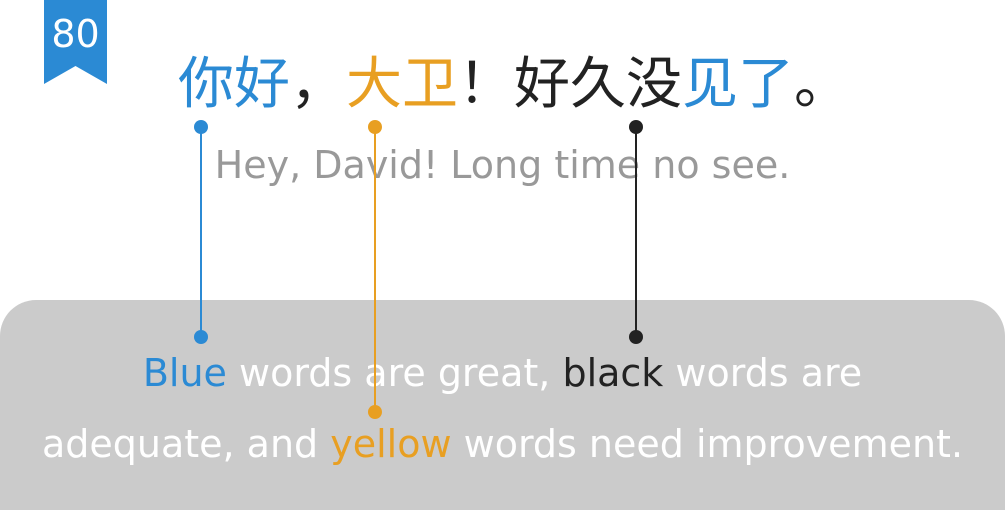 The image size is (1005, 510). Describe the element at coordinates (763, 373) in the screenshot. I see `legend-text: words are` at that location.